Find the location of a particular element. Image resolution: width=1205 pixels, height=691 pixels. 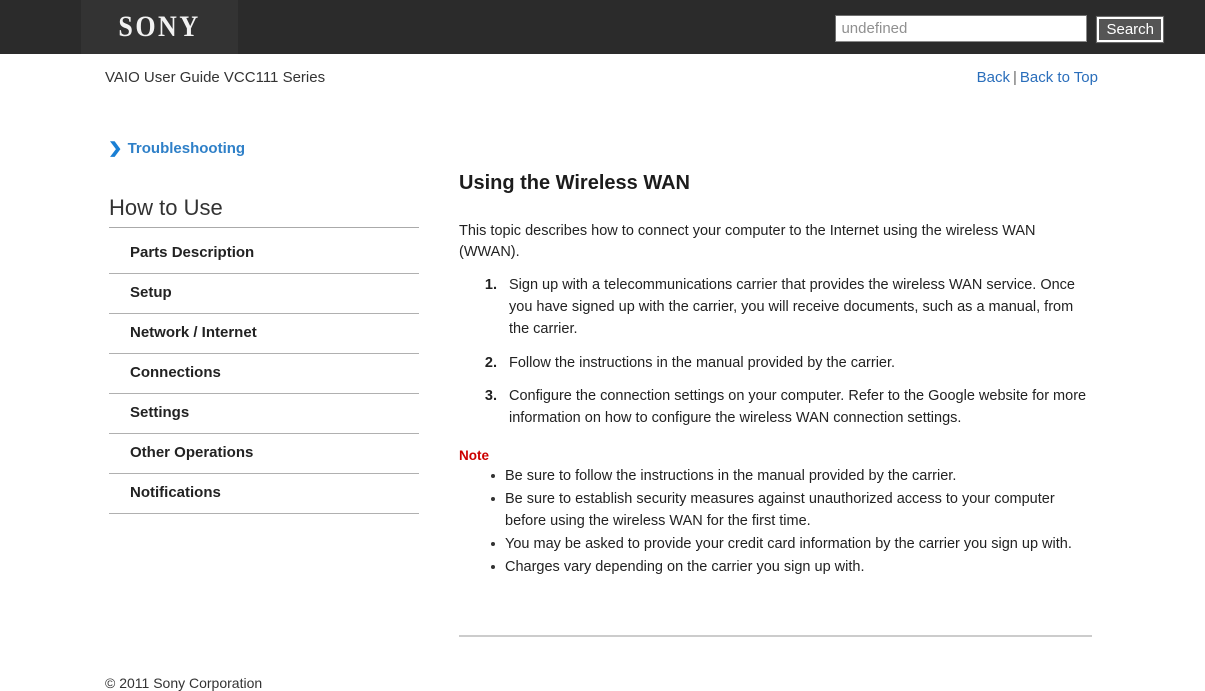

content-divider is located at coordinates (775, 636).